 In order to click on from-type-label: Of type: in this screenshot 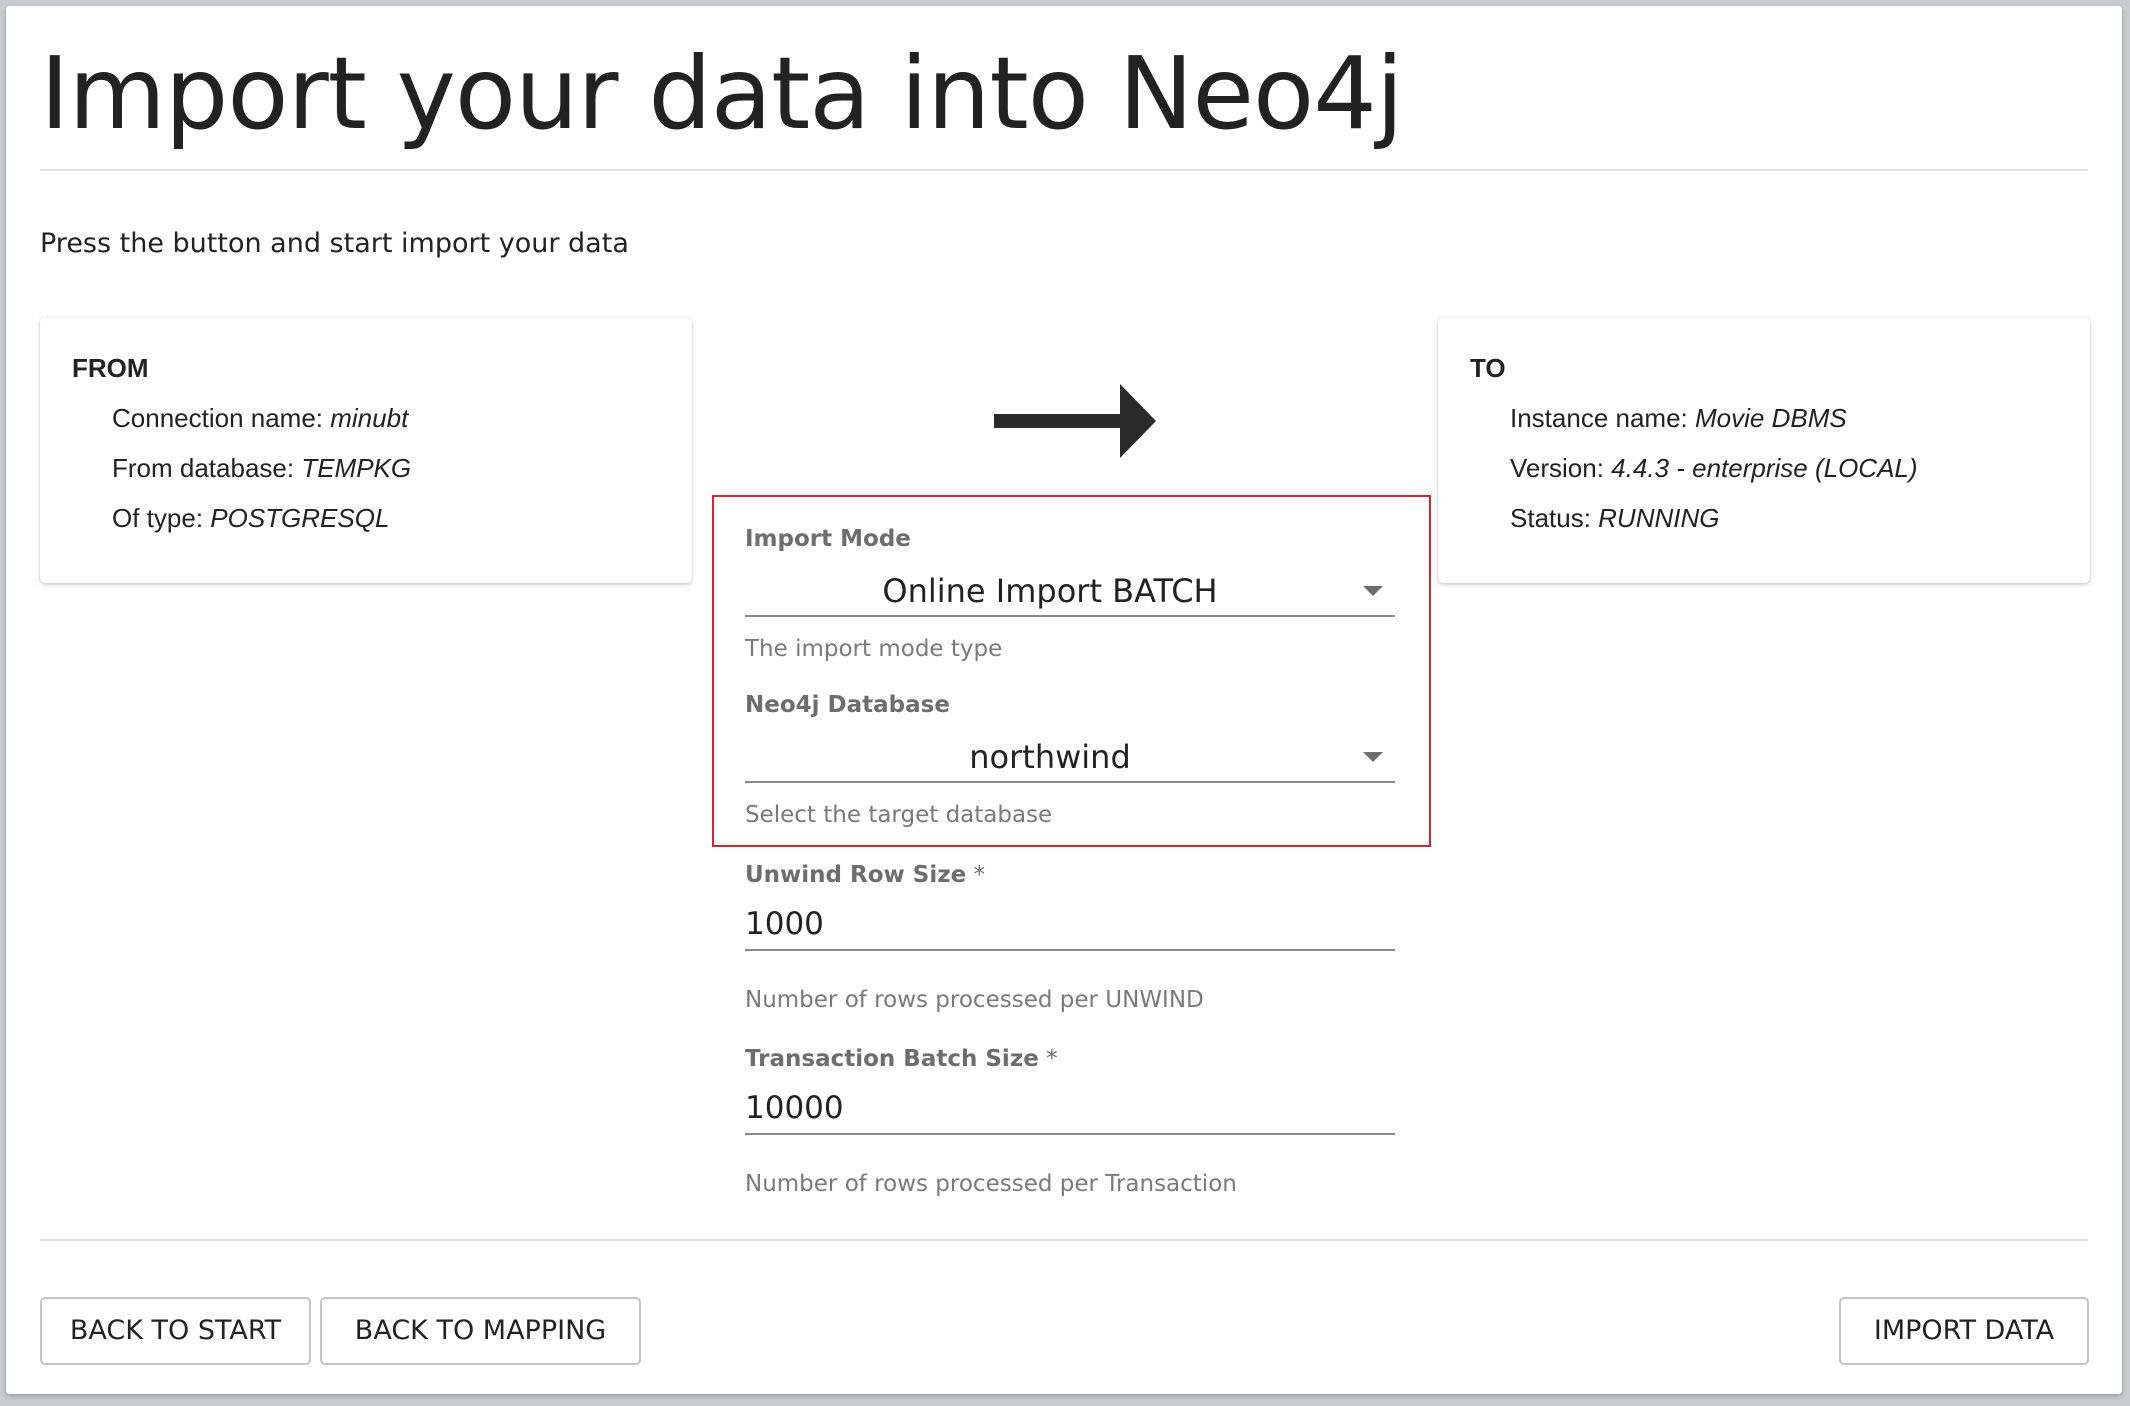, I will do `click(161, 518)`.